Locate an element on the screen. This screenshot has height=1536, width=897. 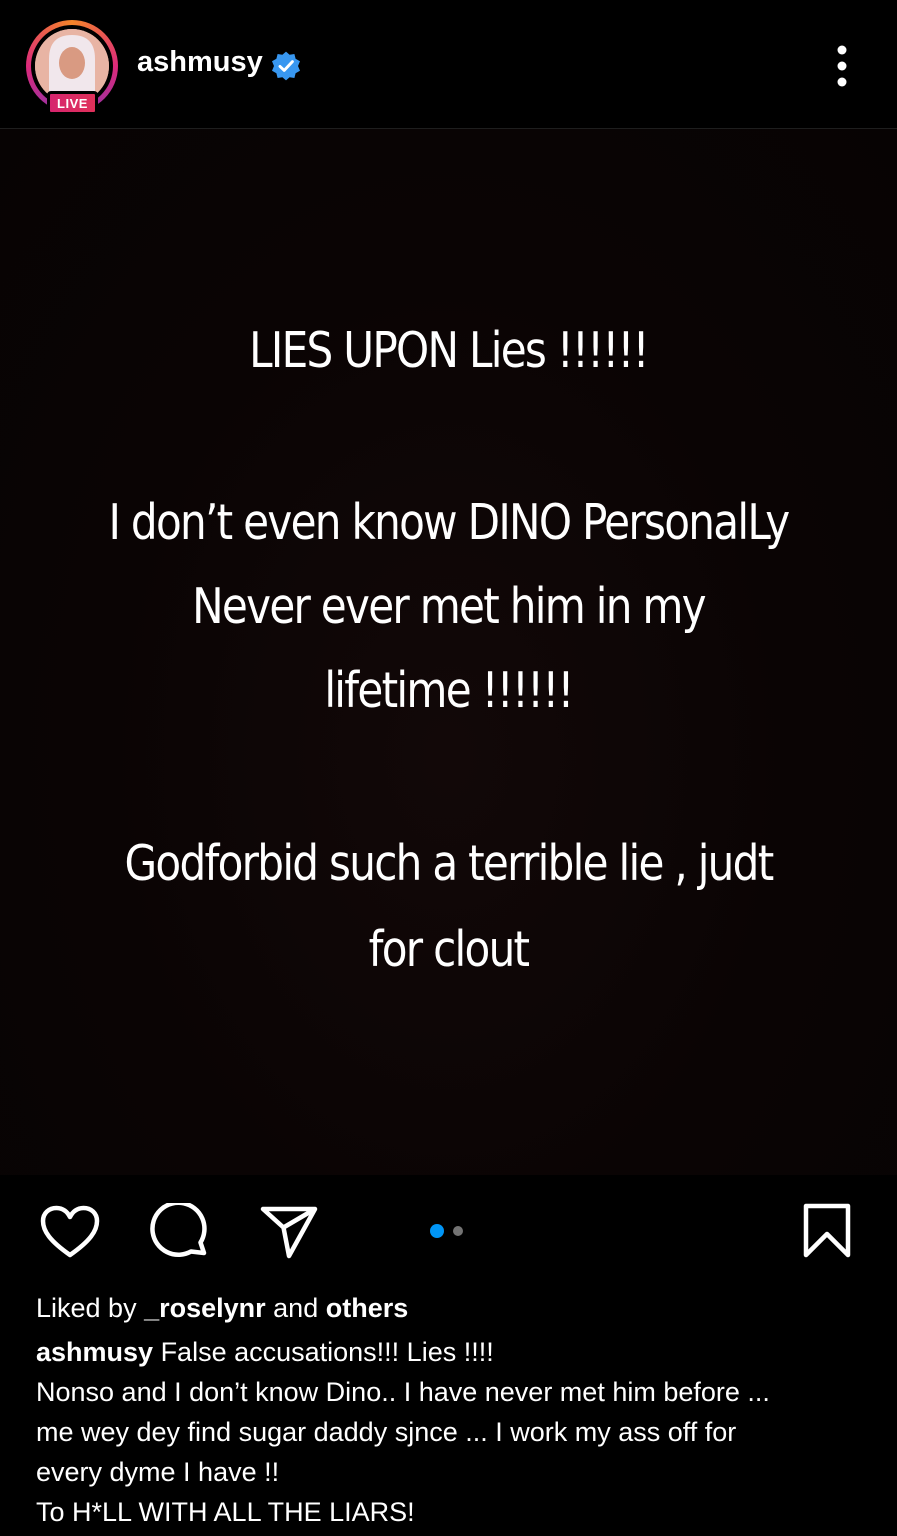
more-options-icon is located at coordinates (842, 66).